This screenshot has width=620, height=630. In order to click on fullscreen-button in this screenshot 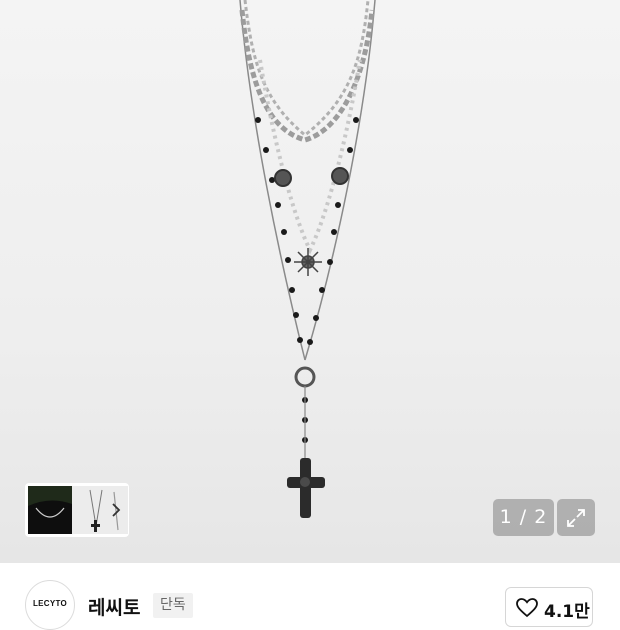, I will do `click(576, 517)`.